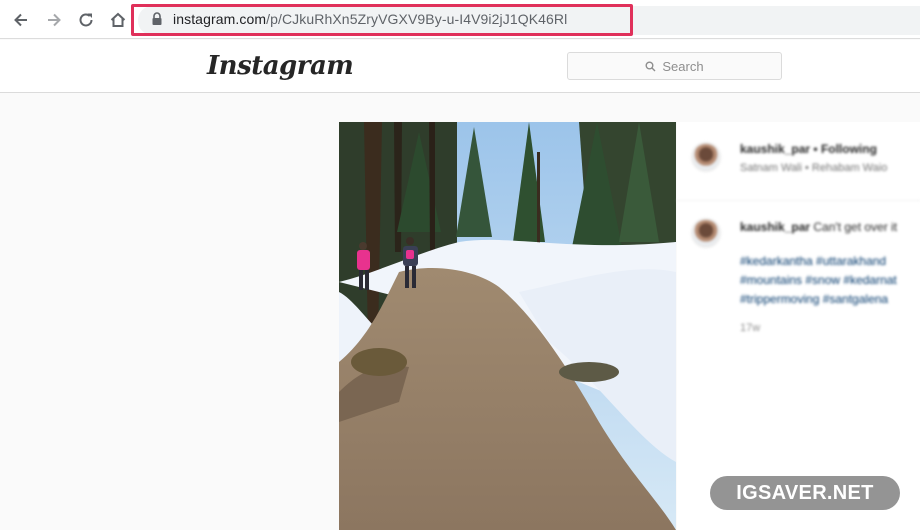 This screenshot has height=530, width=920. What do you see at coordinates (382, 20) in the screenshot?
I see `url-highlight-box` at bounding box center [382, 20].